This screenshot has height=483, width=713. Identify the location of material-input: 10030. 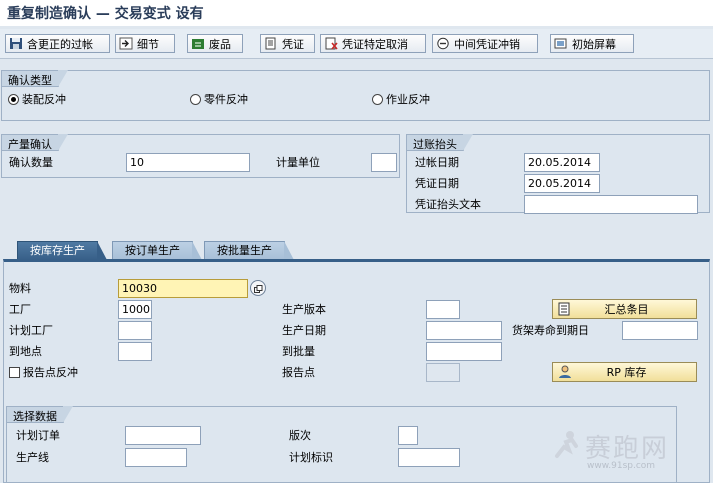
(183, 288).